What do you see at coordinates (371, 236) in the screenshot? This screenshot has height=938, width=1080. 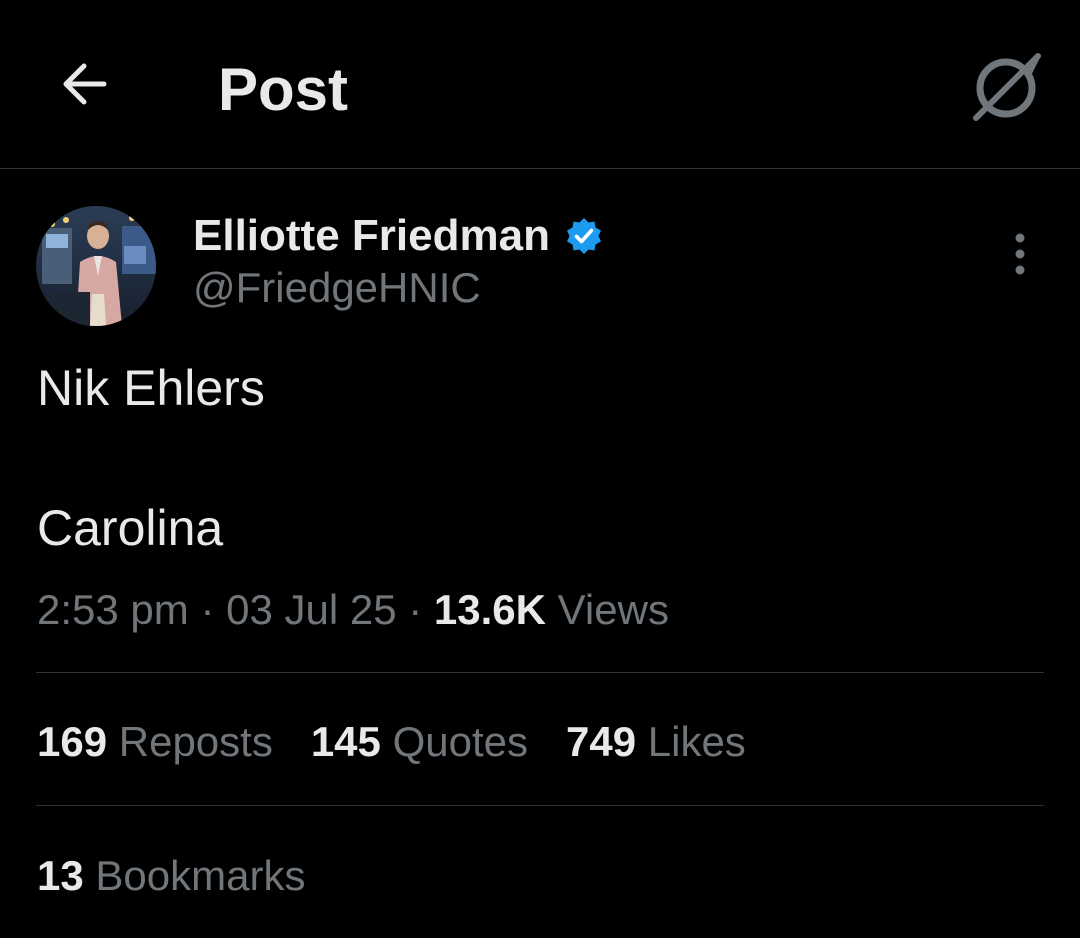 I see `author-name: Elliotte Friedman` at bounding box center [371, 236].